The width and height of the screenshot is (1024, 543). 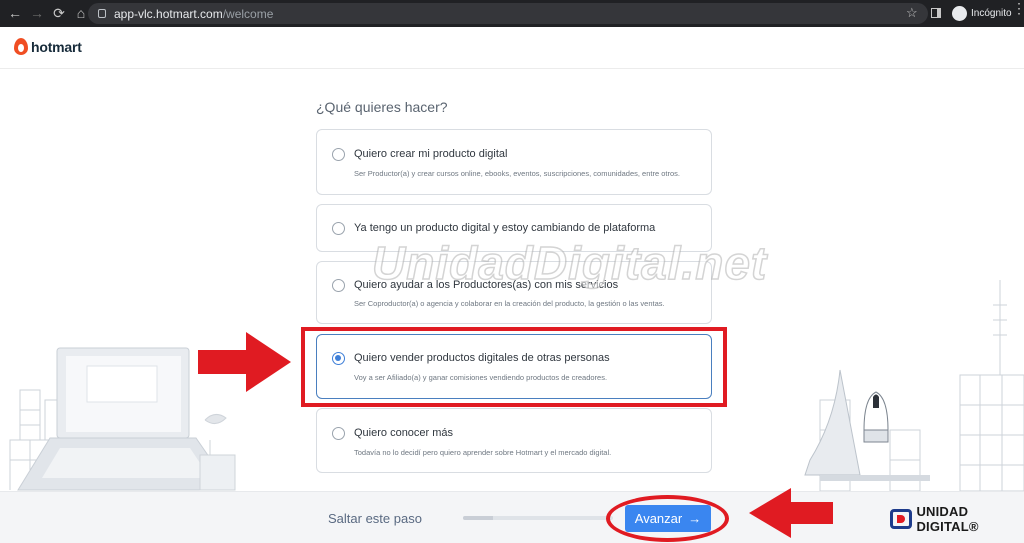 What do you see at coordinates (912, 13) in the screenshot?
I see `bookmark-star-icon: ☆` at bounding box center [912, 13].